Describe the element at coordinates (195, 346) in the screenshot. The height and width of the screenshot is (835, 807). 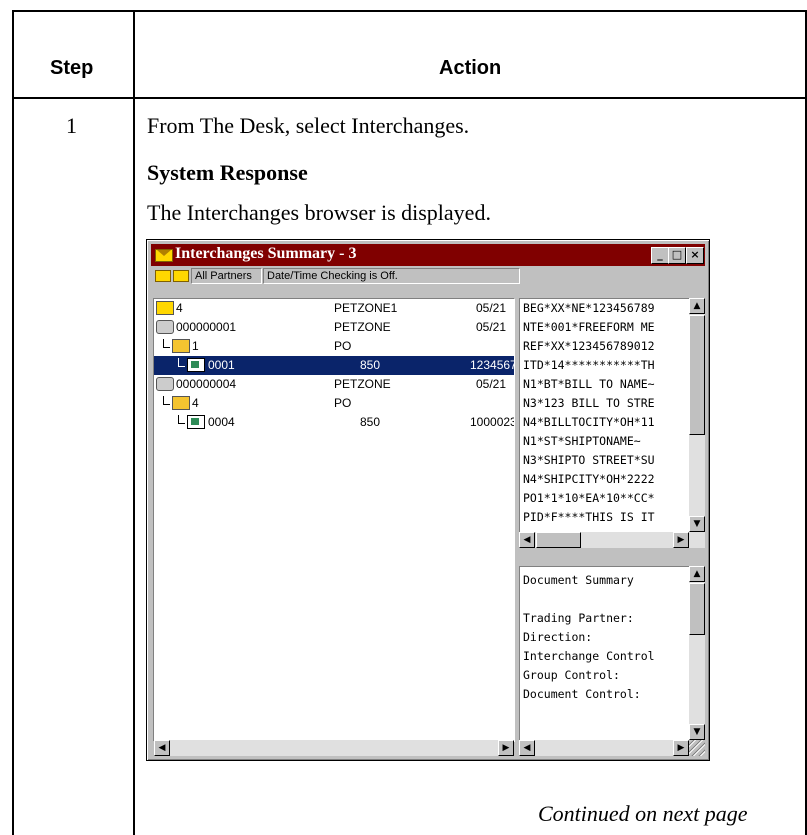
I see `row-id: 1` at that location.